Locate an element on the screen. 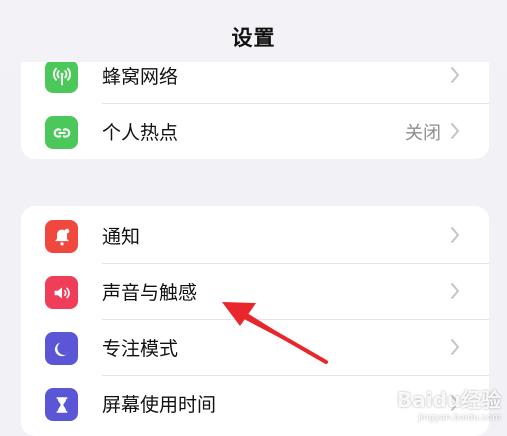  speaker-icon is located at coordinates (61, 292).